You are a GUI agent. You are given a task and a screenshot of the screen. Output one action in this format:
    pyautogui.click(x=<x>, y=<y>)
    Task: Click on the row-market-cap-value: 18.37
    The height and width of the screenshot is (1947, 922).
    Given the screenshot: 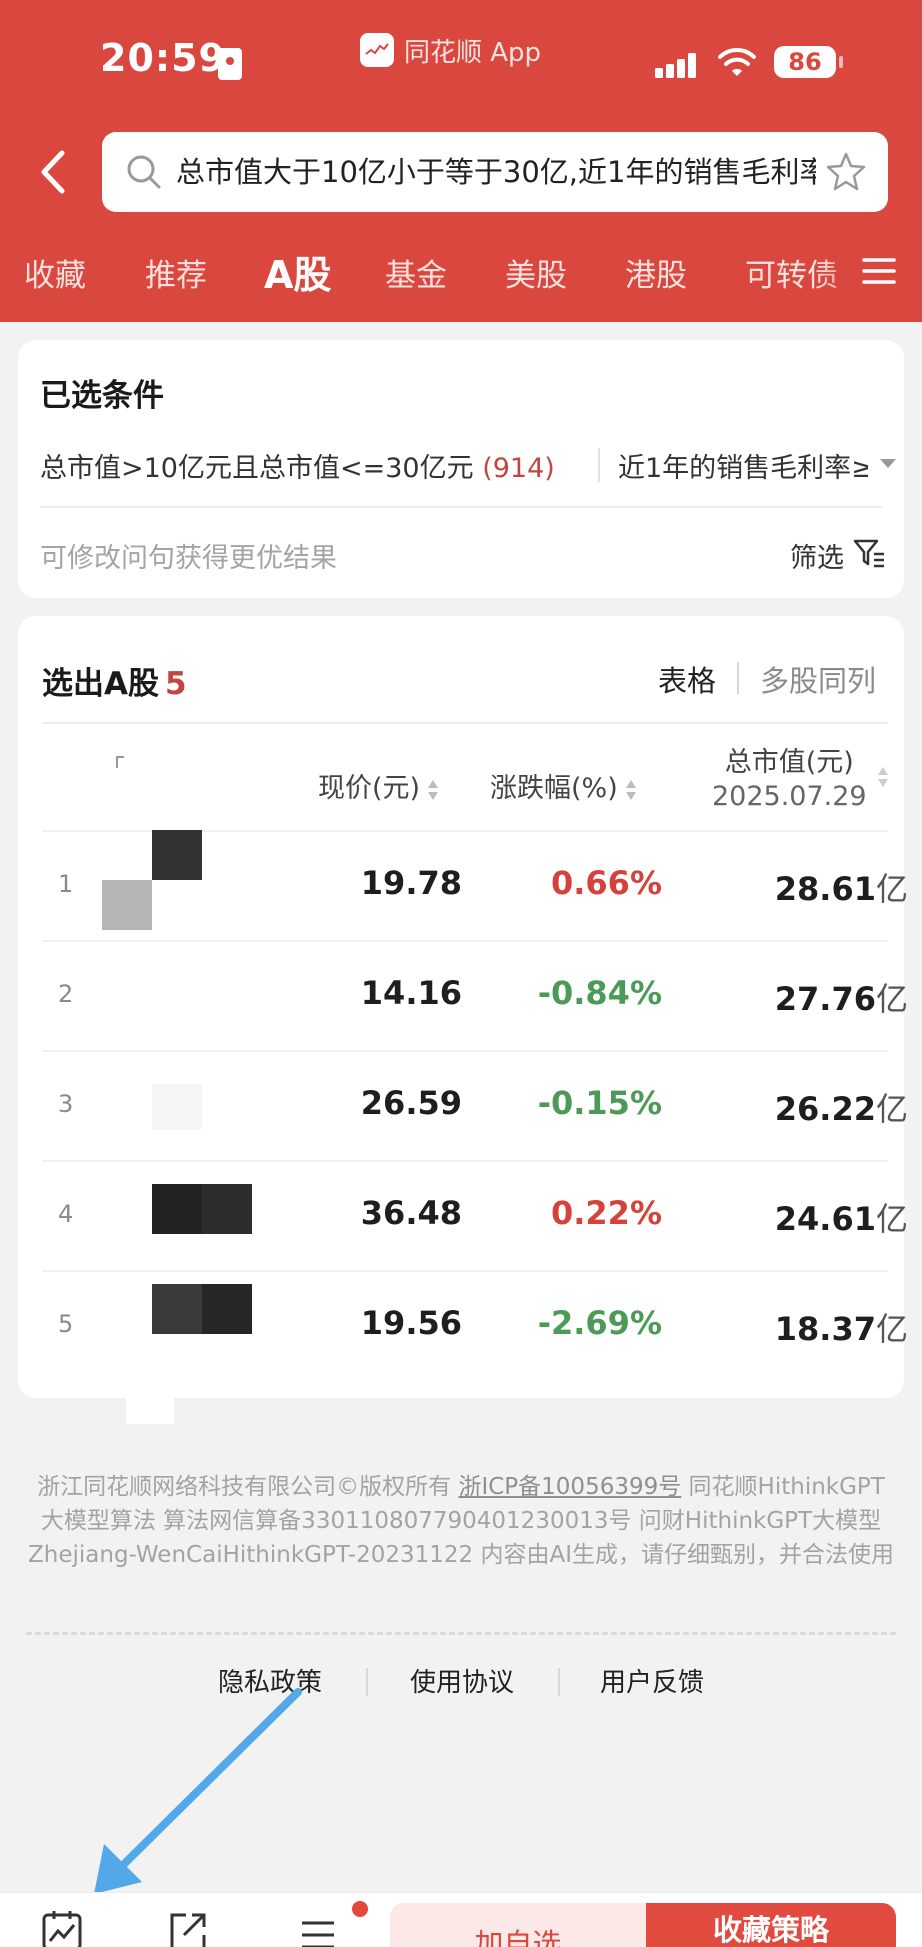 What is the action you would take?
    pyautogui.click(x=825, y=1329)
    